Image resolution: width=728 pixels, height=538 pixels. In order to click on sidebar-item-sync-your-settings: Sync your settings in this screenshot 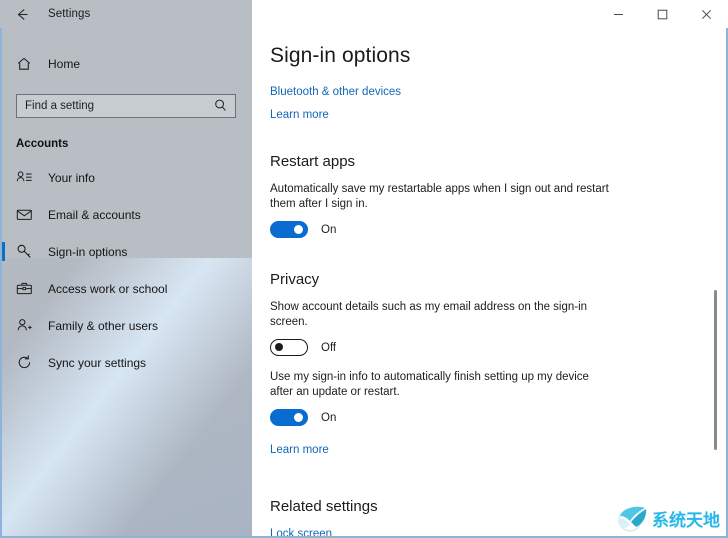, I will do `click(127, 362)`.